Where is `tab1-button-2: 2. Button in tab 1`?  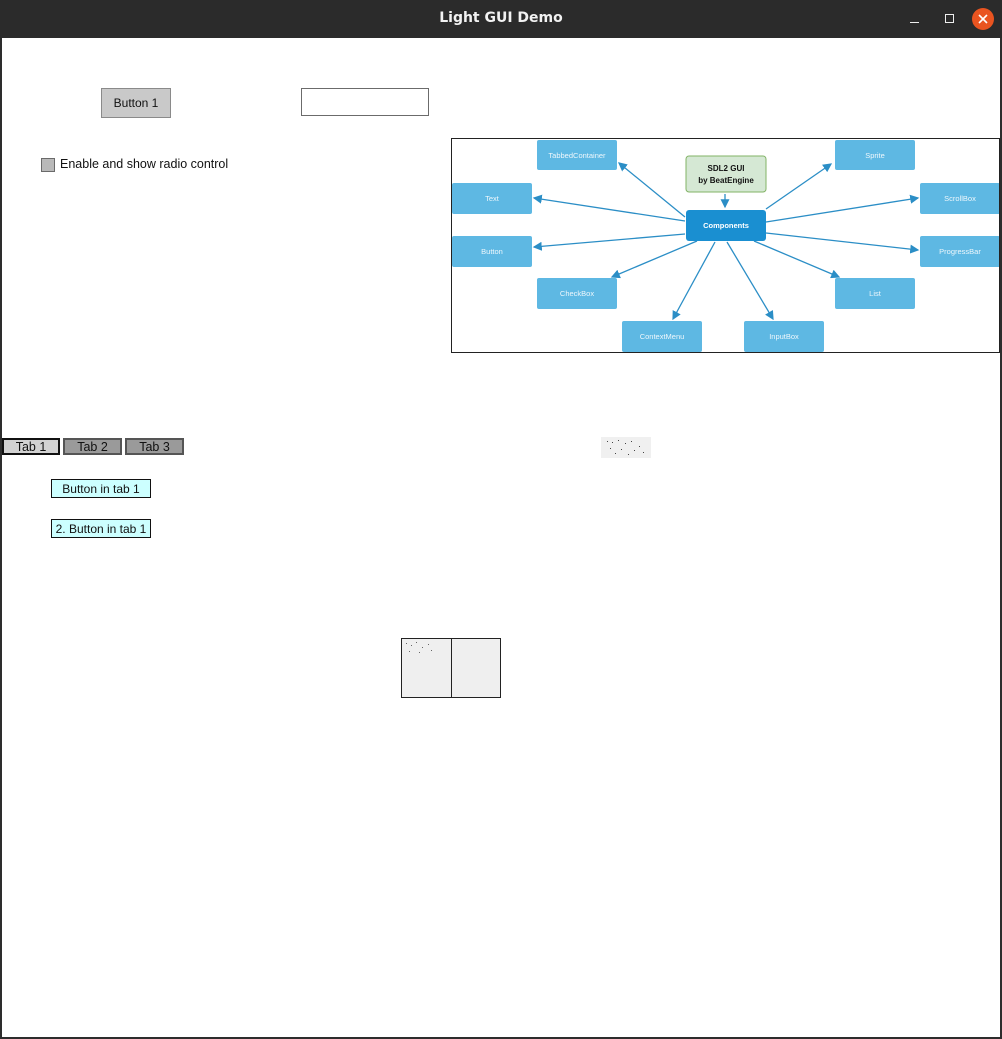
tab1-button-2: 2. Button in tab 1 is located at coordinates (101, 528).